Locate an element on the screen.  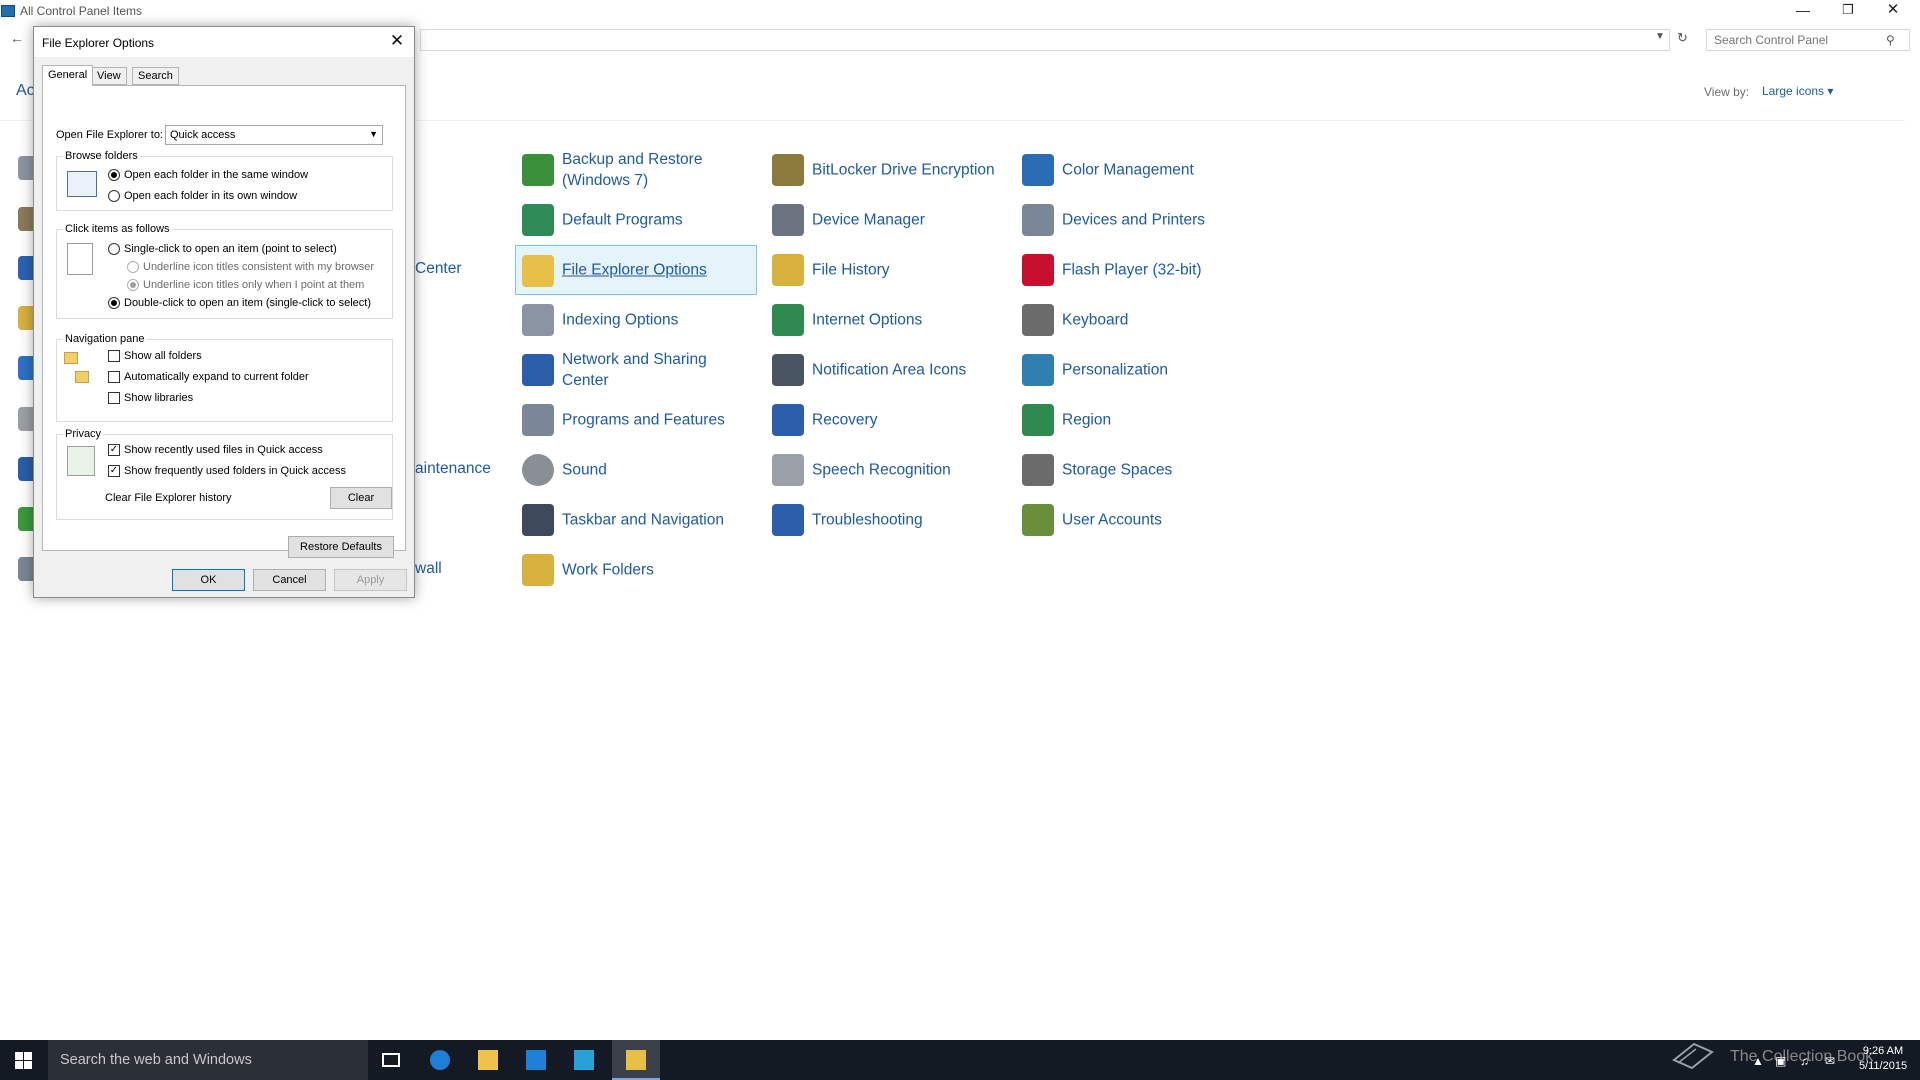
item-file-history: File History is located at coordinates (887, 270).